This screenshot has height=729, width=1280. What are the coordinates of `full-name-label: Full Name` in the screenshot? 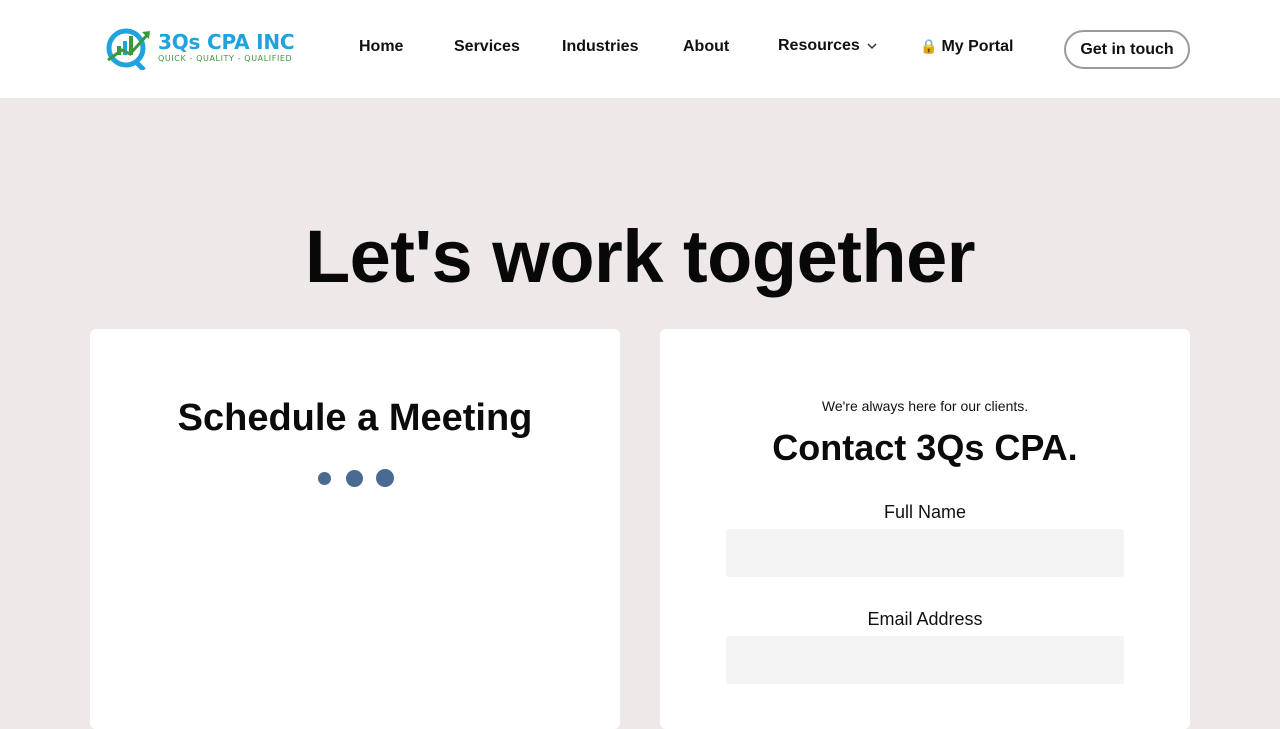 It's located at (925, 512).